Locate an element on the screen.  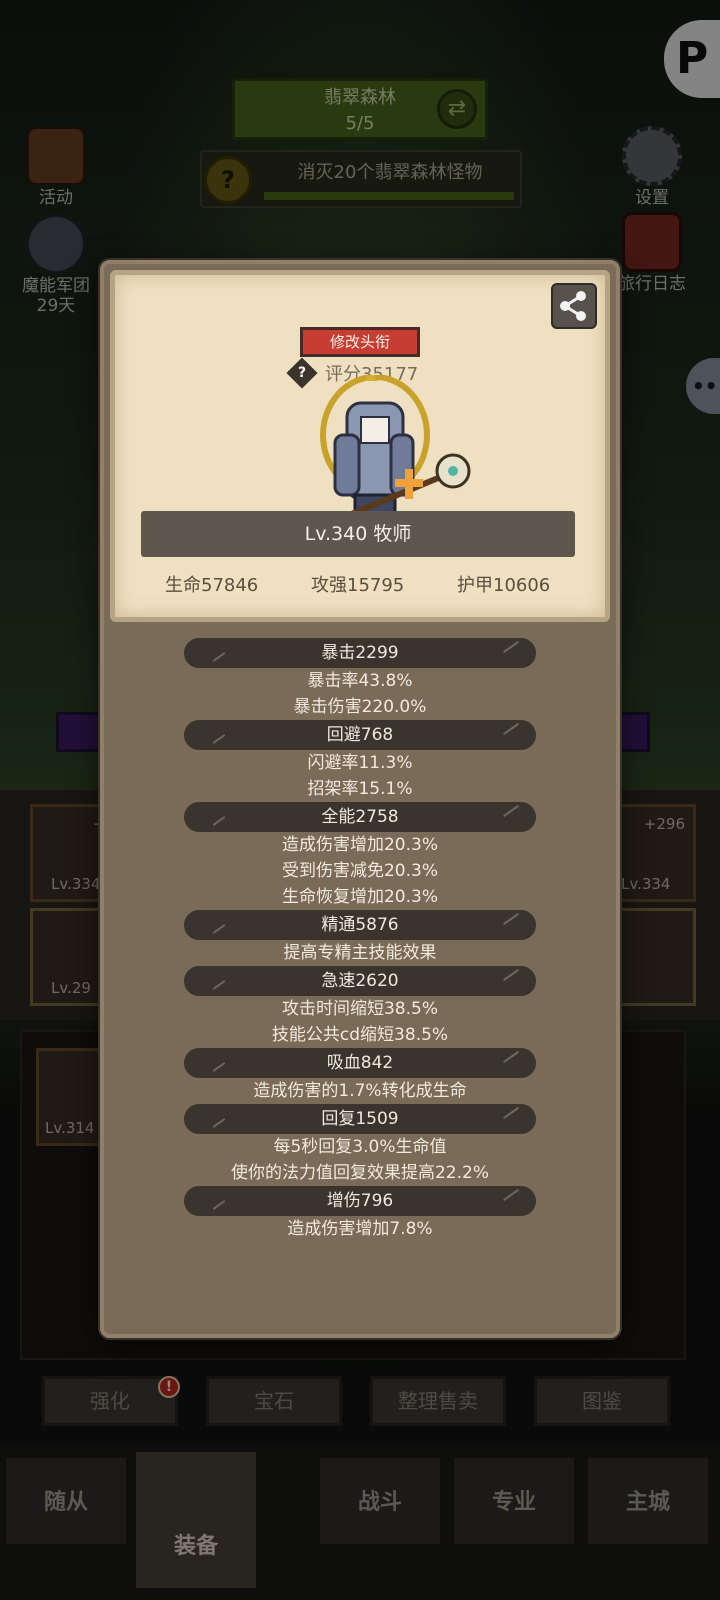
attribute-header: 暴击2299 is located at coordinates (360, 653).